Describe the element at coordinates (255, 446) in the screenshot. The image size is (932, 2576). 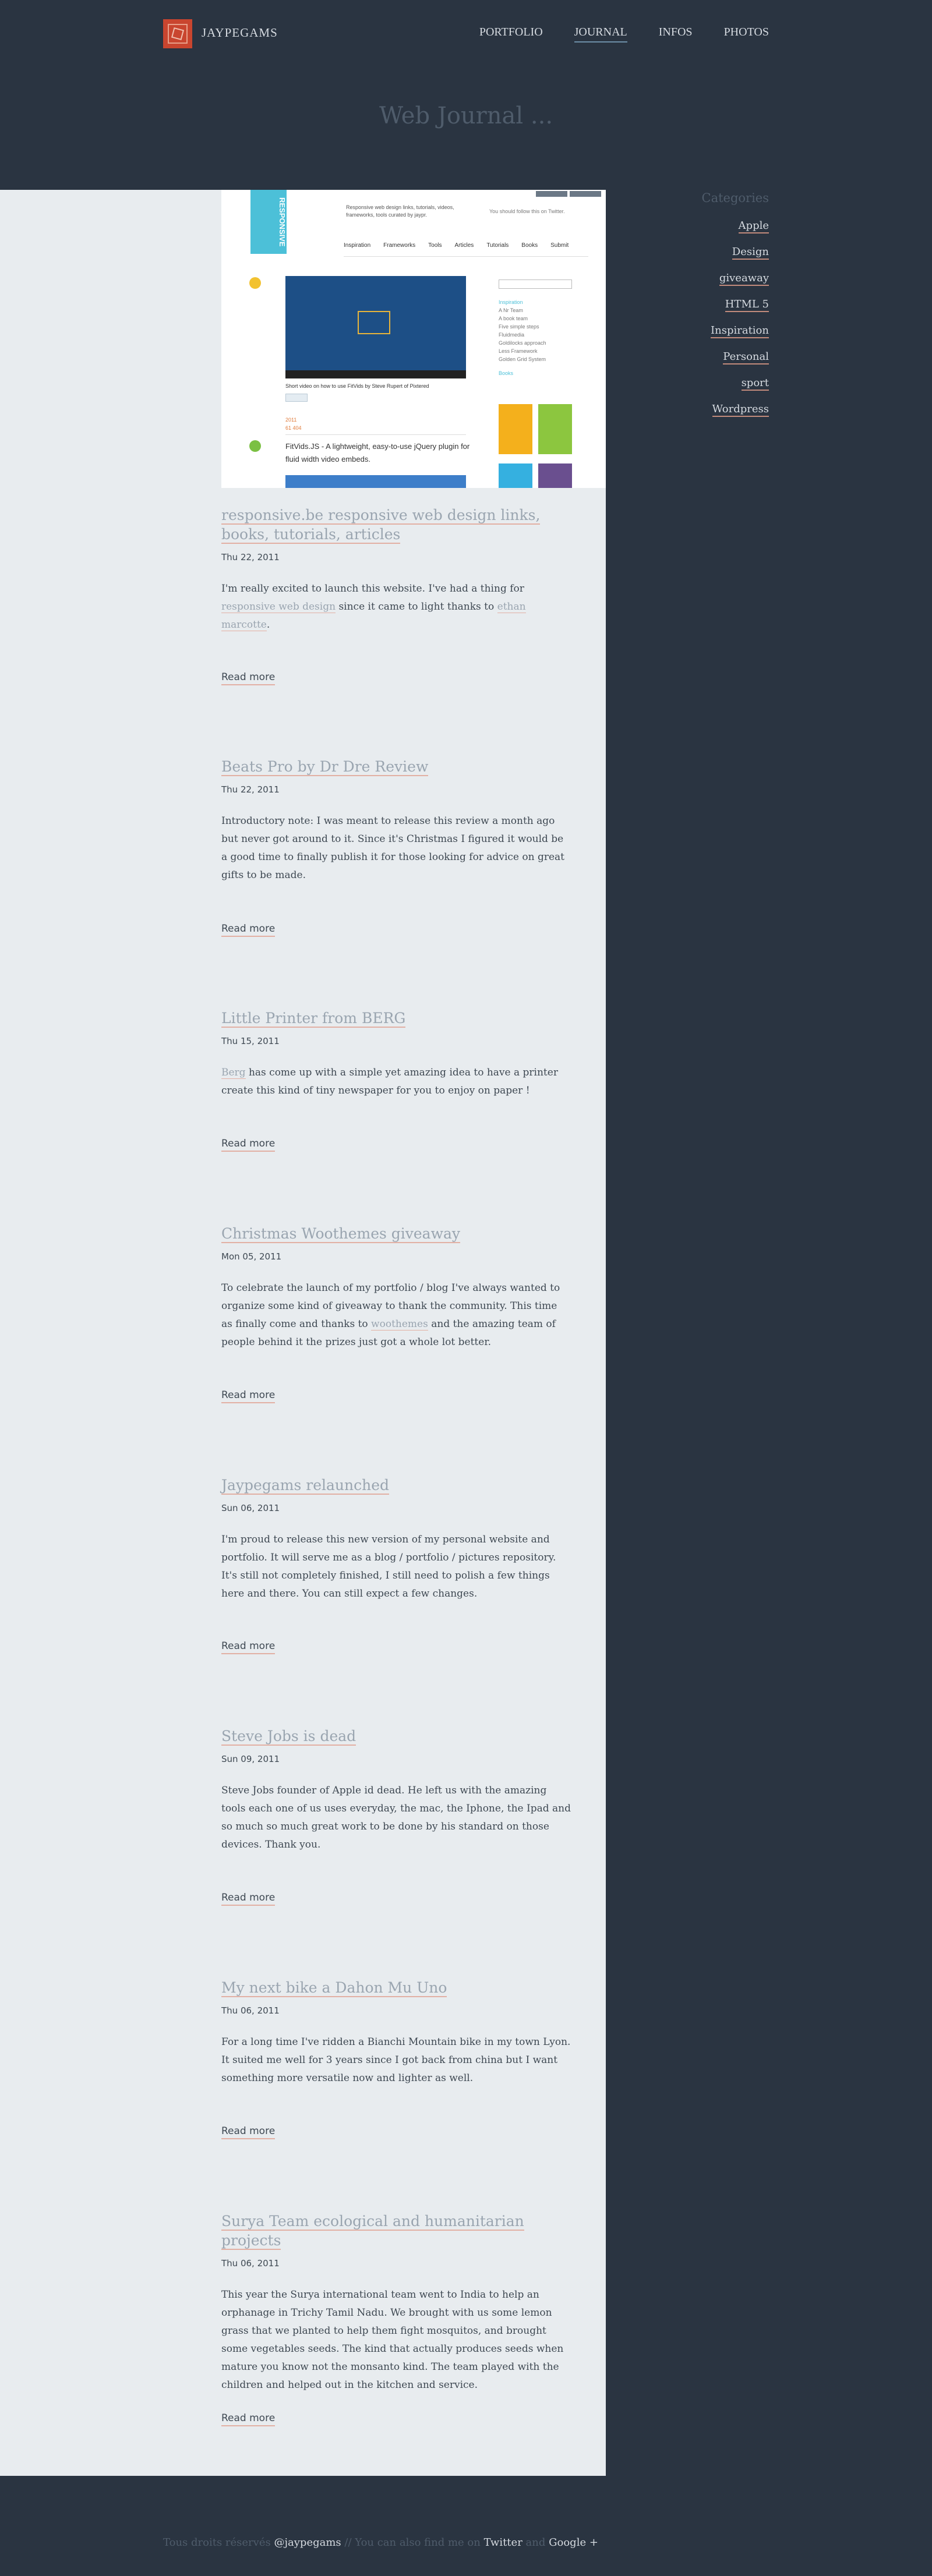
I see `tool-category-icon` at that location.